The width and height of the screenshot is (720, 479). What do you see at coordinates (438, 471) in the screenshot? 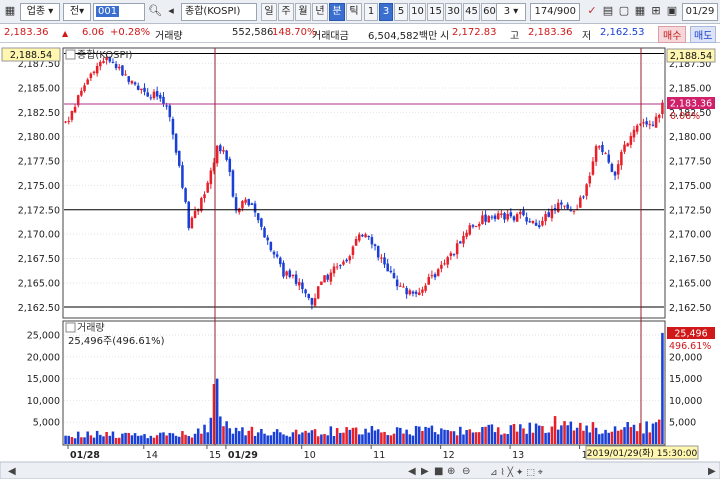
I see `stop-icon: ■` at bounding box center [438, 471].